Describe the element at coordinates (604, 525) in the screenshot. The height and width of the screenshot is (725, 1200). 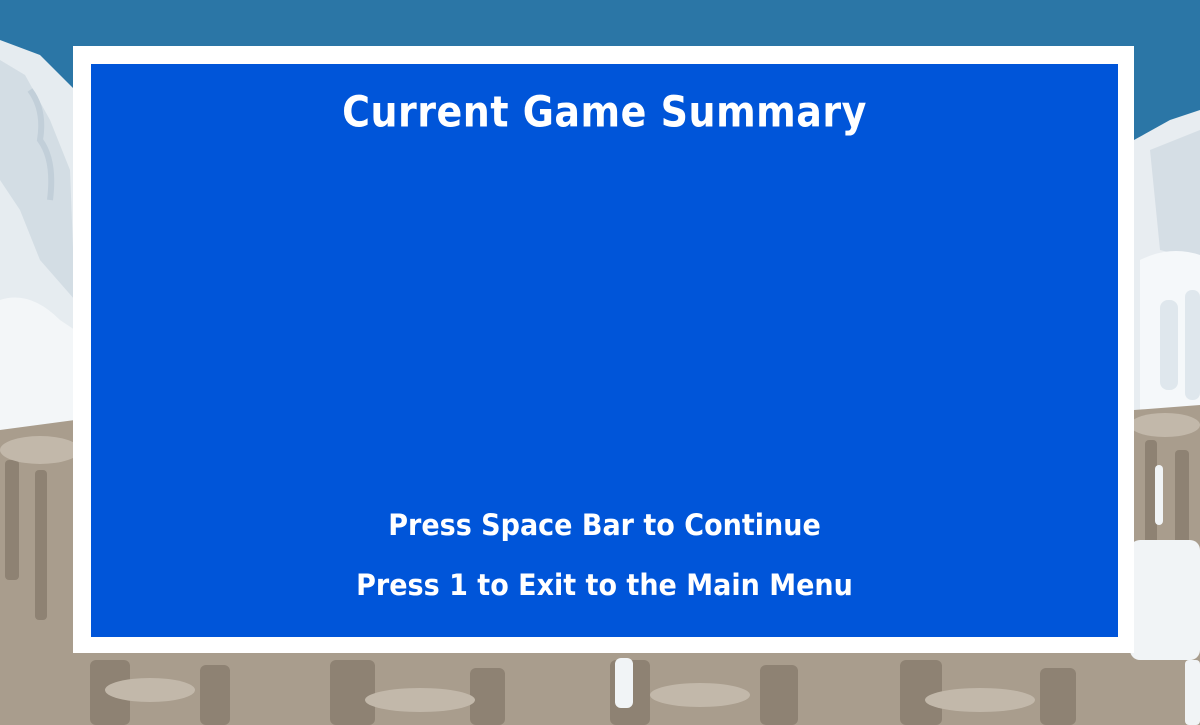
I see `continue-prompt: Press Space Bar to Continue` at that location.